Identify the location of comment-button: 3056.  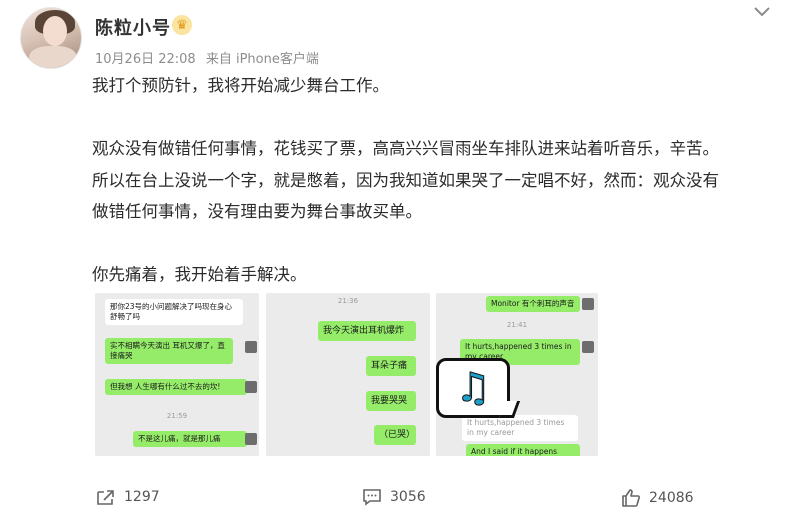
(394, 497).